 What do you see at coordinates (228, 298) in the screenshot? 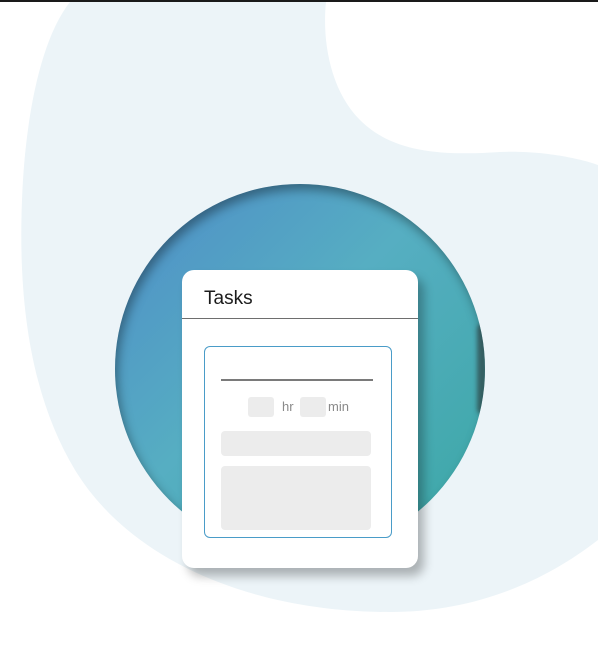
I see `card-title: Tasks` at bounding box center [228, 298].